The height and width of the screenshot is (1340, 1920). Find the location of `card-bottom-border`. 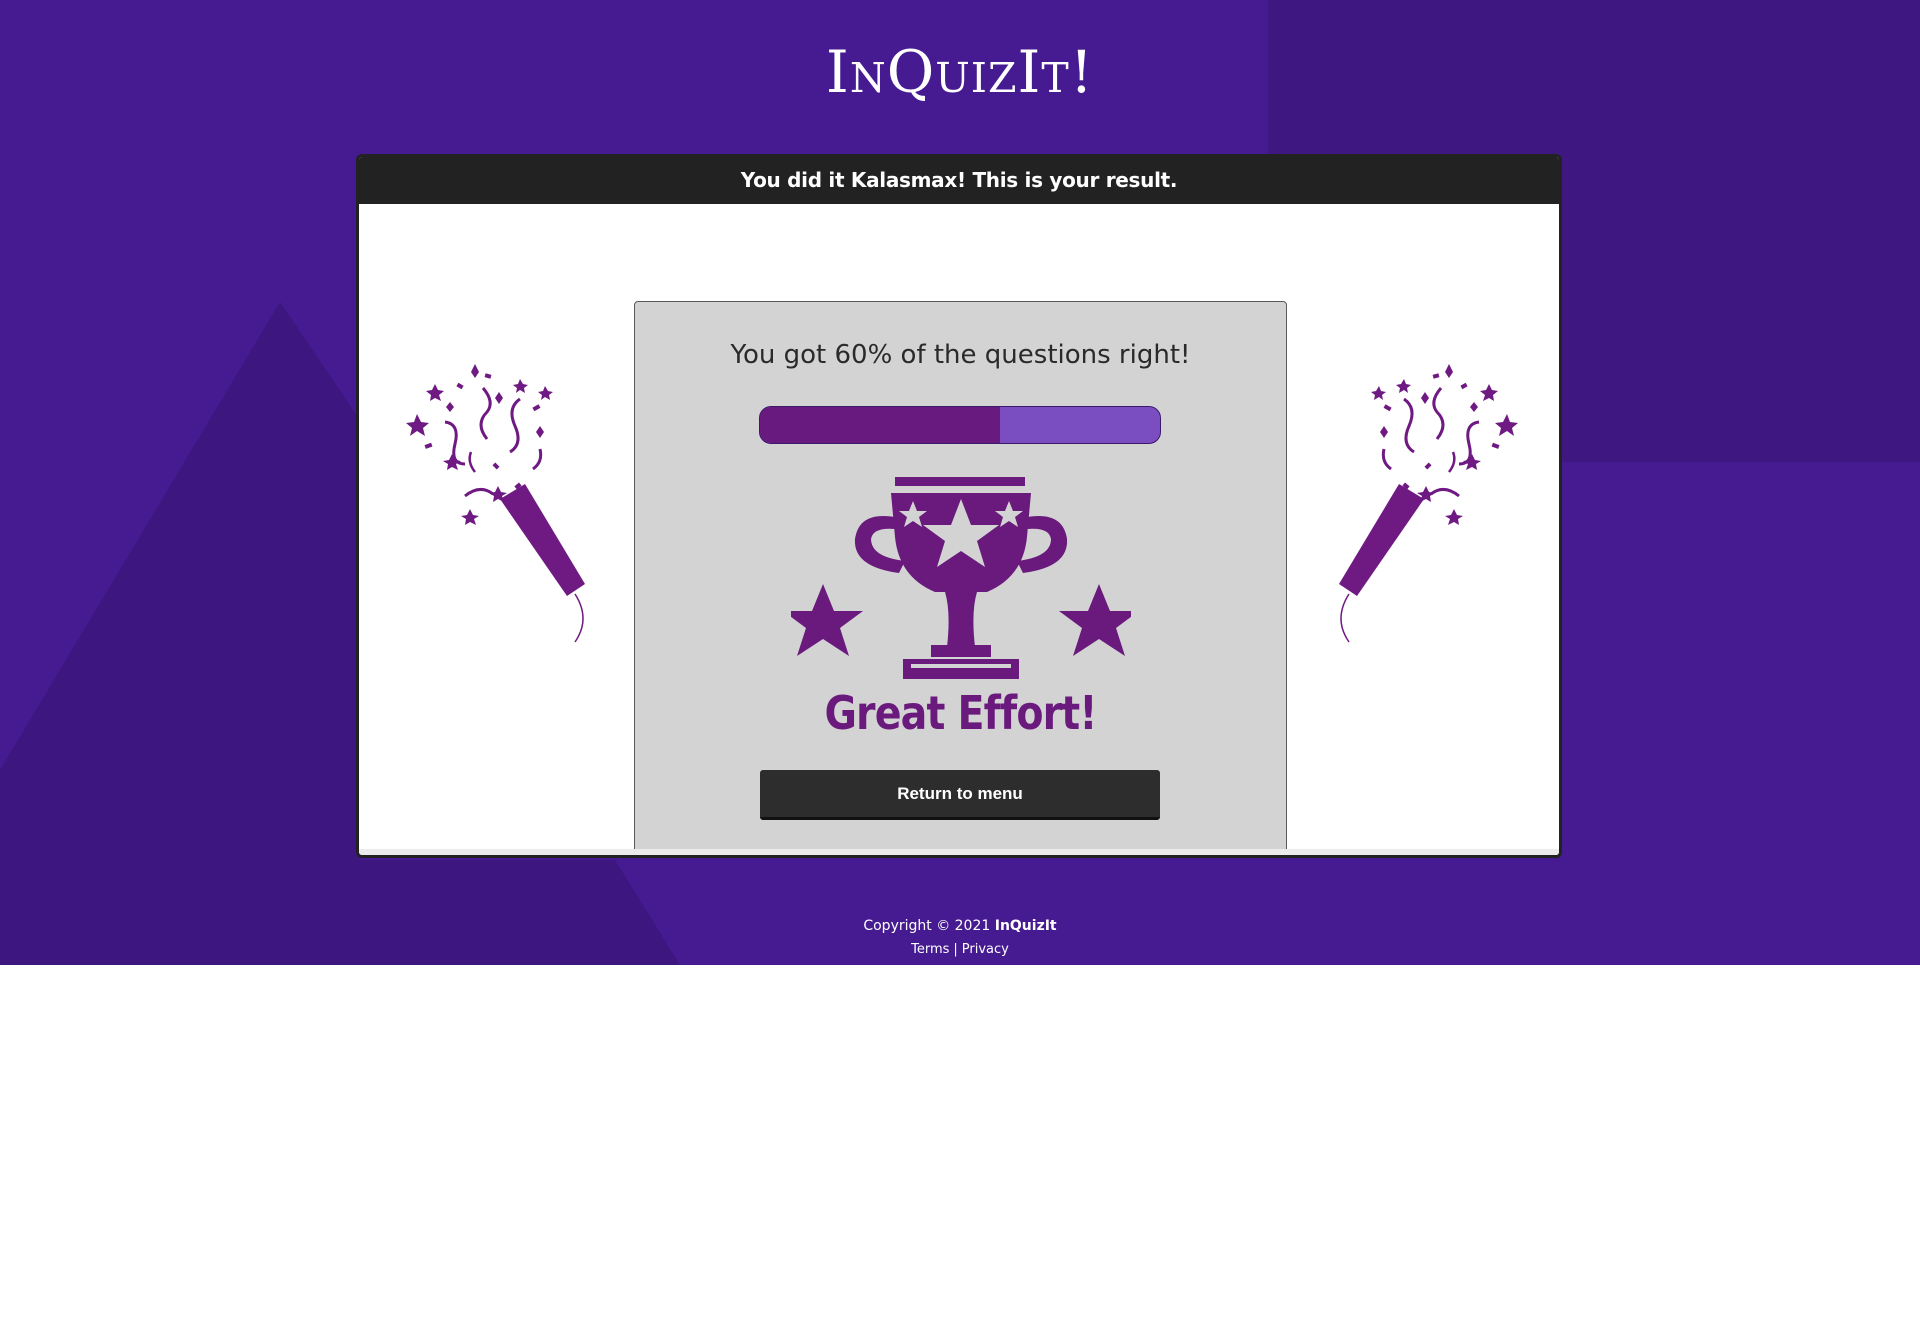

card-bottom-border is located at coordinates (959, 852).